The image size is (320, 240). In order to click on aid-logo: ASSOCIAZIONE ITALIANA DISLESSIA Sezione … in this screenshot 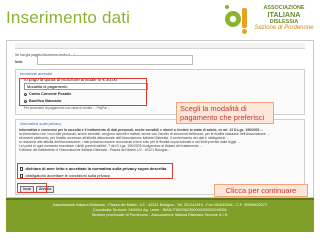, I will do `click(270, 21)`.